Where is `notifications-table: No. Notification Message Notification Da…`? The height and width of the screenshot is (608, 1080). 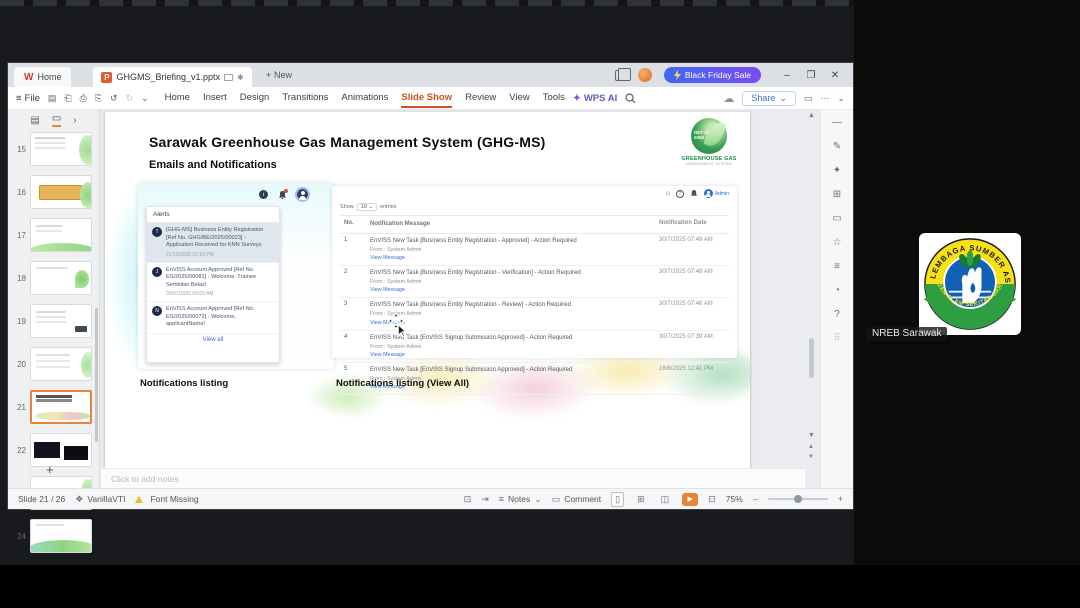 notifications-table: No. Notification Message Notification Da… is located at coordinates (534, 305).